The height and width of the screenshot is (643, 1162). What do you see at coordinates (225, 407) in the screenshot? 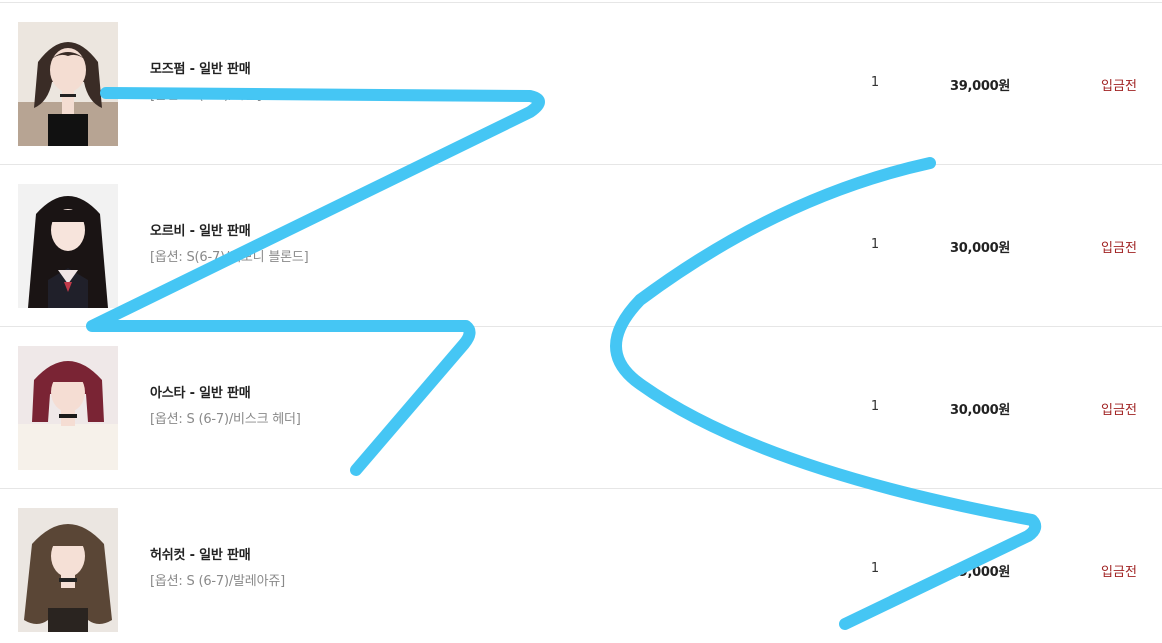
I see `product-info: 아스타 - 일반 판매 [옵션: S (6-7)/비스크 헤더]` at bounding box center [225, 407].